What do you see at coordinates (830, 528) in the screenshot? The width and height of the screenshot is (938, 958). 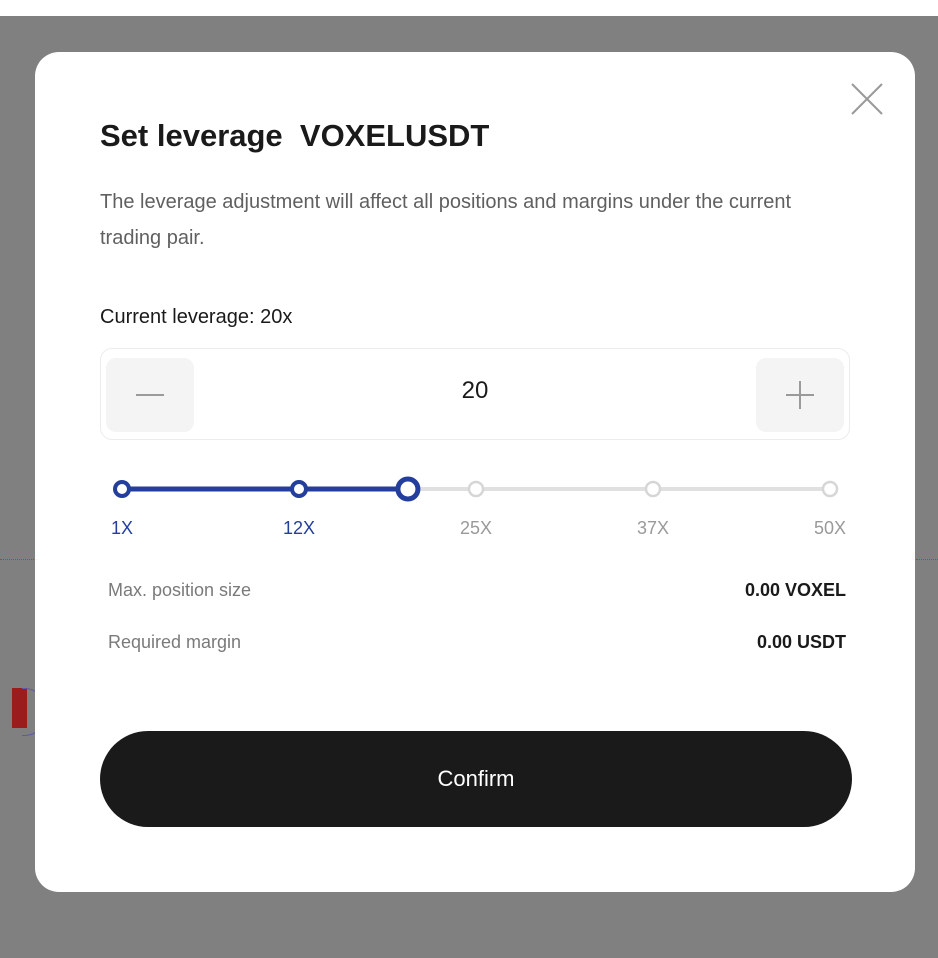 I see `slider-tick-label: 50X` at bounding box center [830, 528].